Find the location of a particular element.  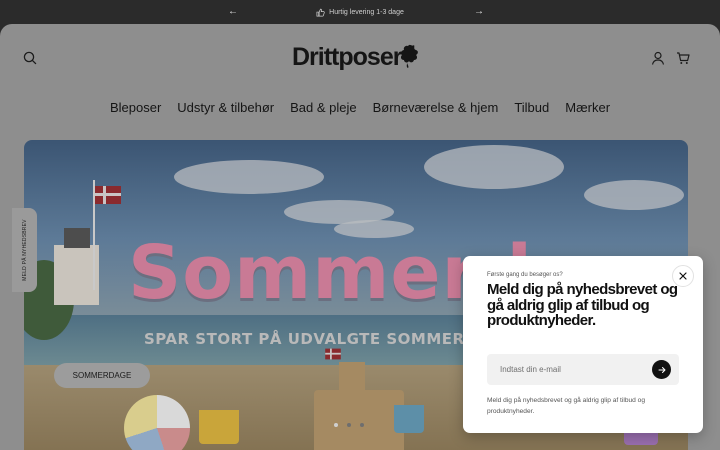

newsletter-side-tab: MELD PÅ NYHEDSBREV is located at coordinates (24, 250).